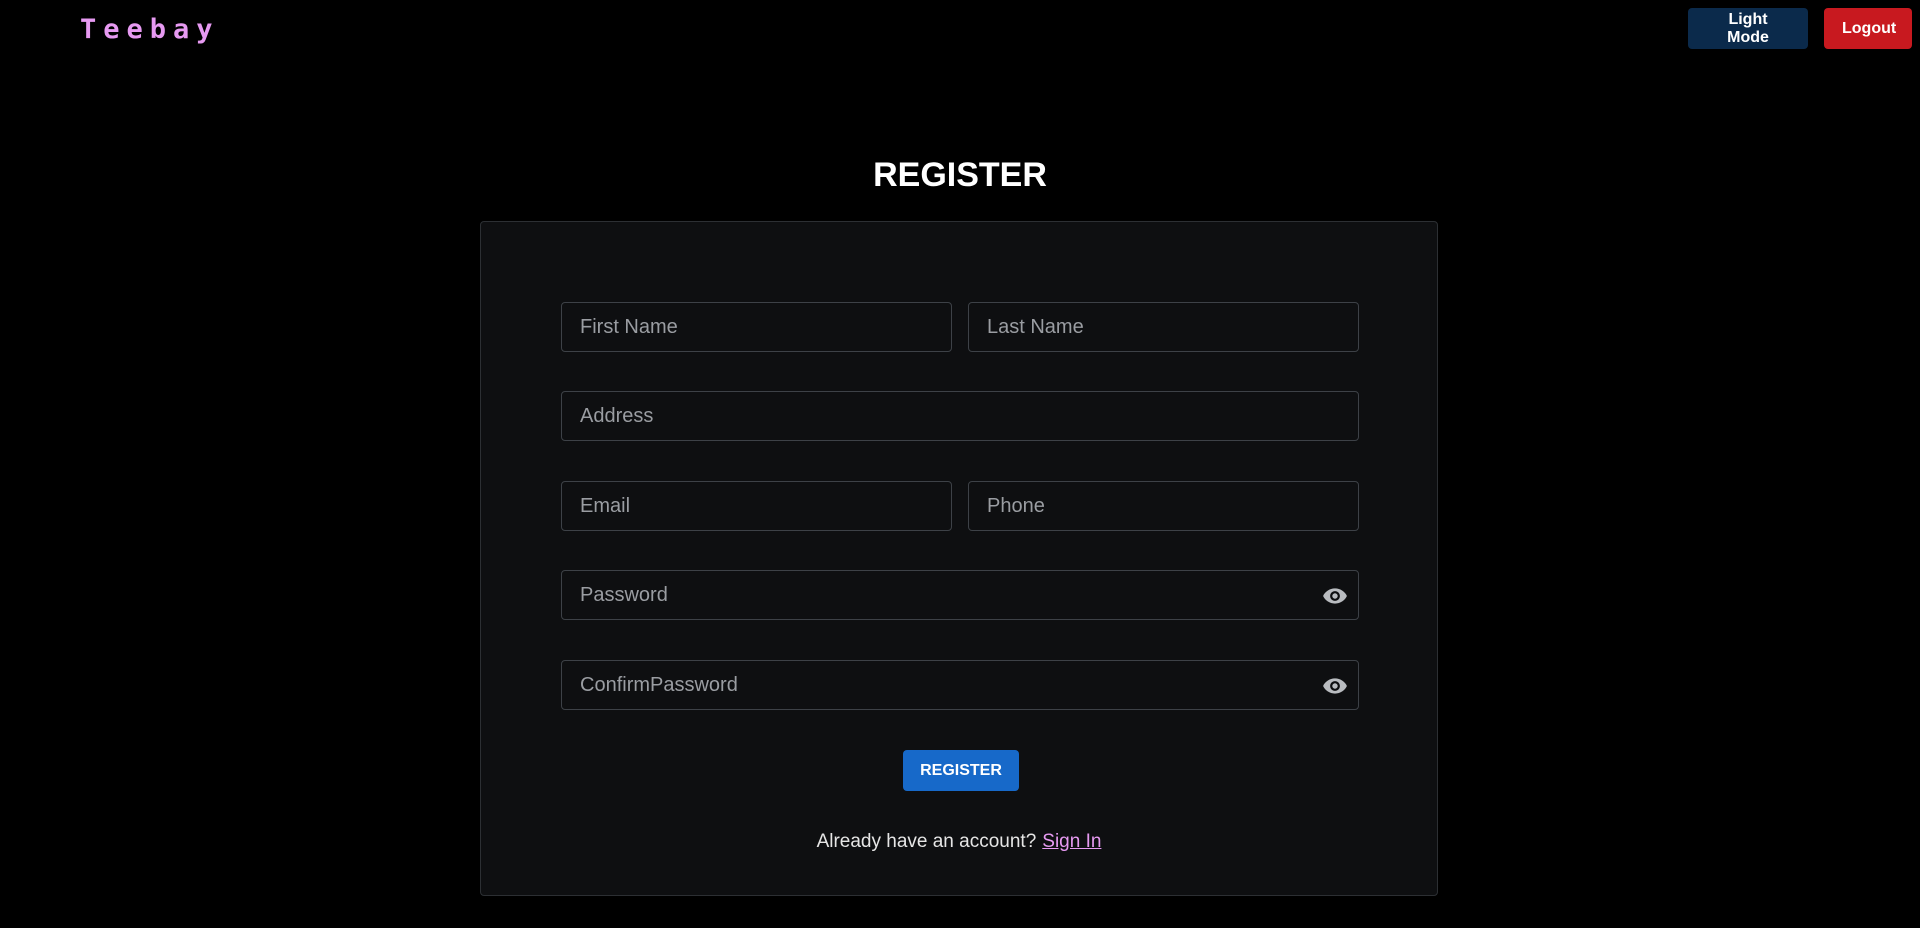  I want to click on password-input, so click(960, 595).